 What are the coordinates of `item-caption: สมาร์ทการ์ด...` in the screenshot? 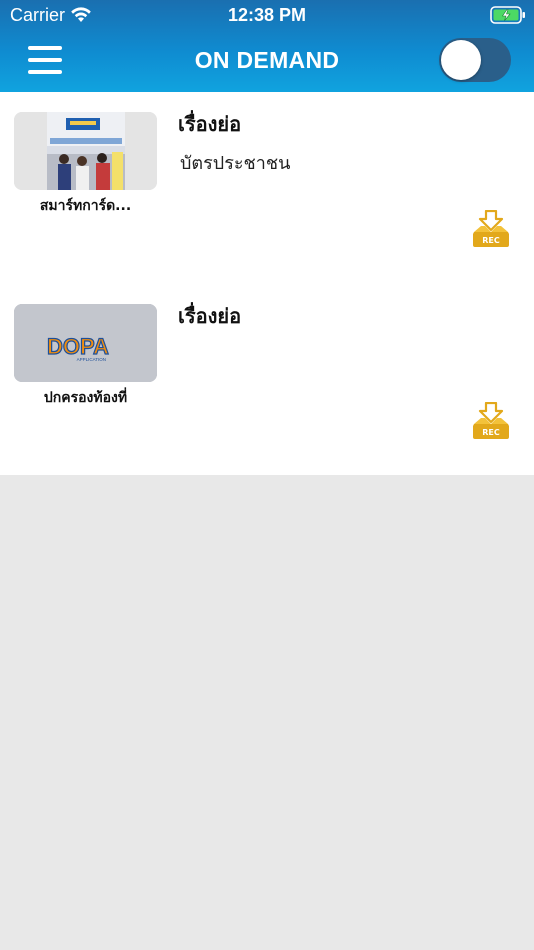 It's located at (85, 206).